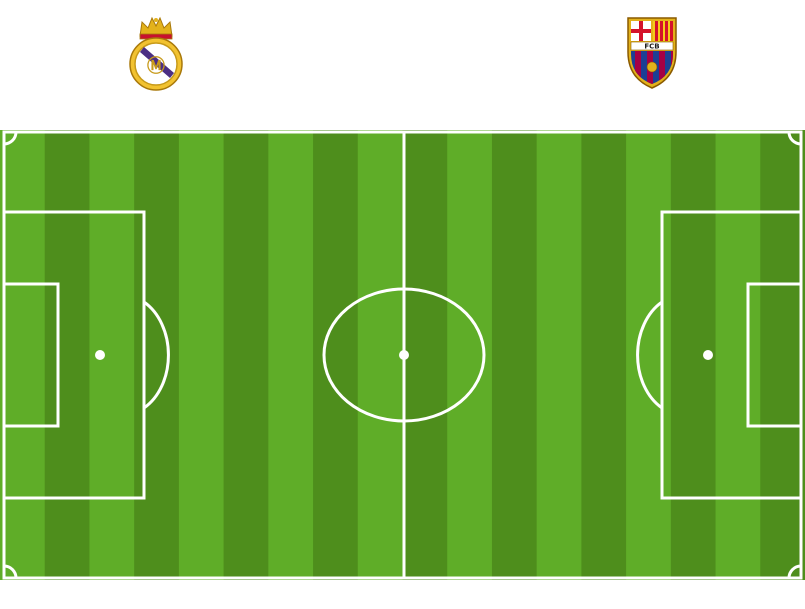 The image size is (805, 609). I want to click on center-spot, so click(404, 355).